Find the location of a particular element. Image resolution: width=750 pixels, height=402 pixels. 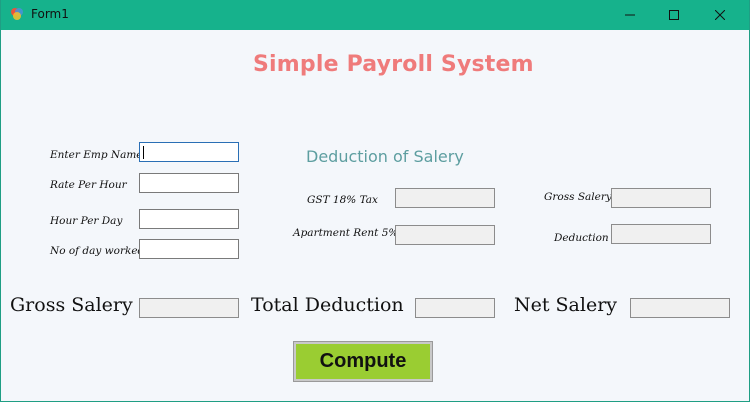

close-icon is located at coordinates (720, 15).